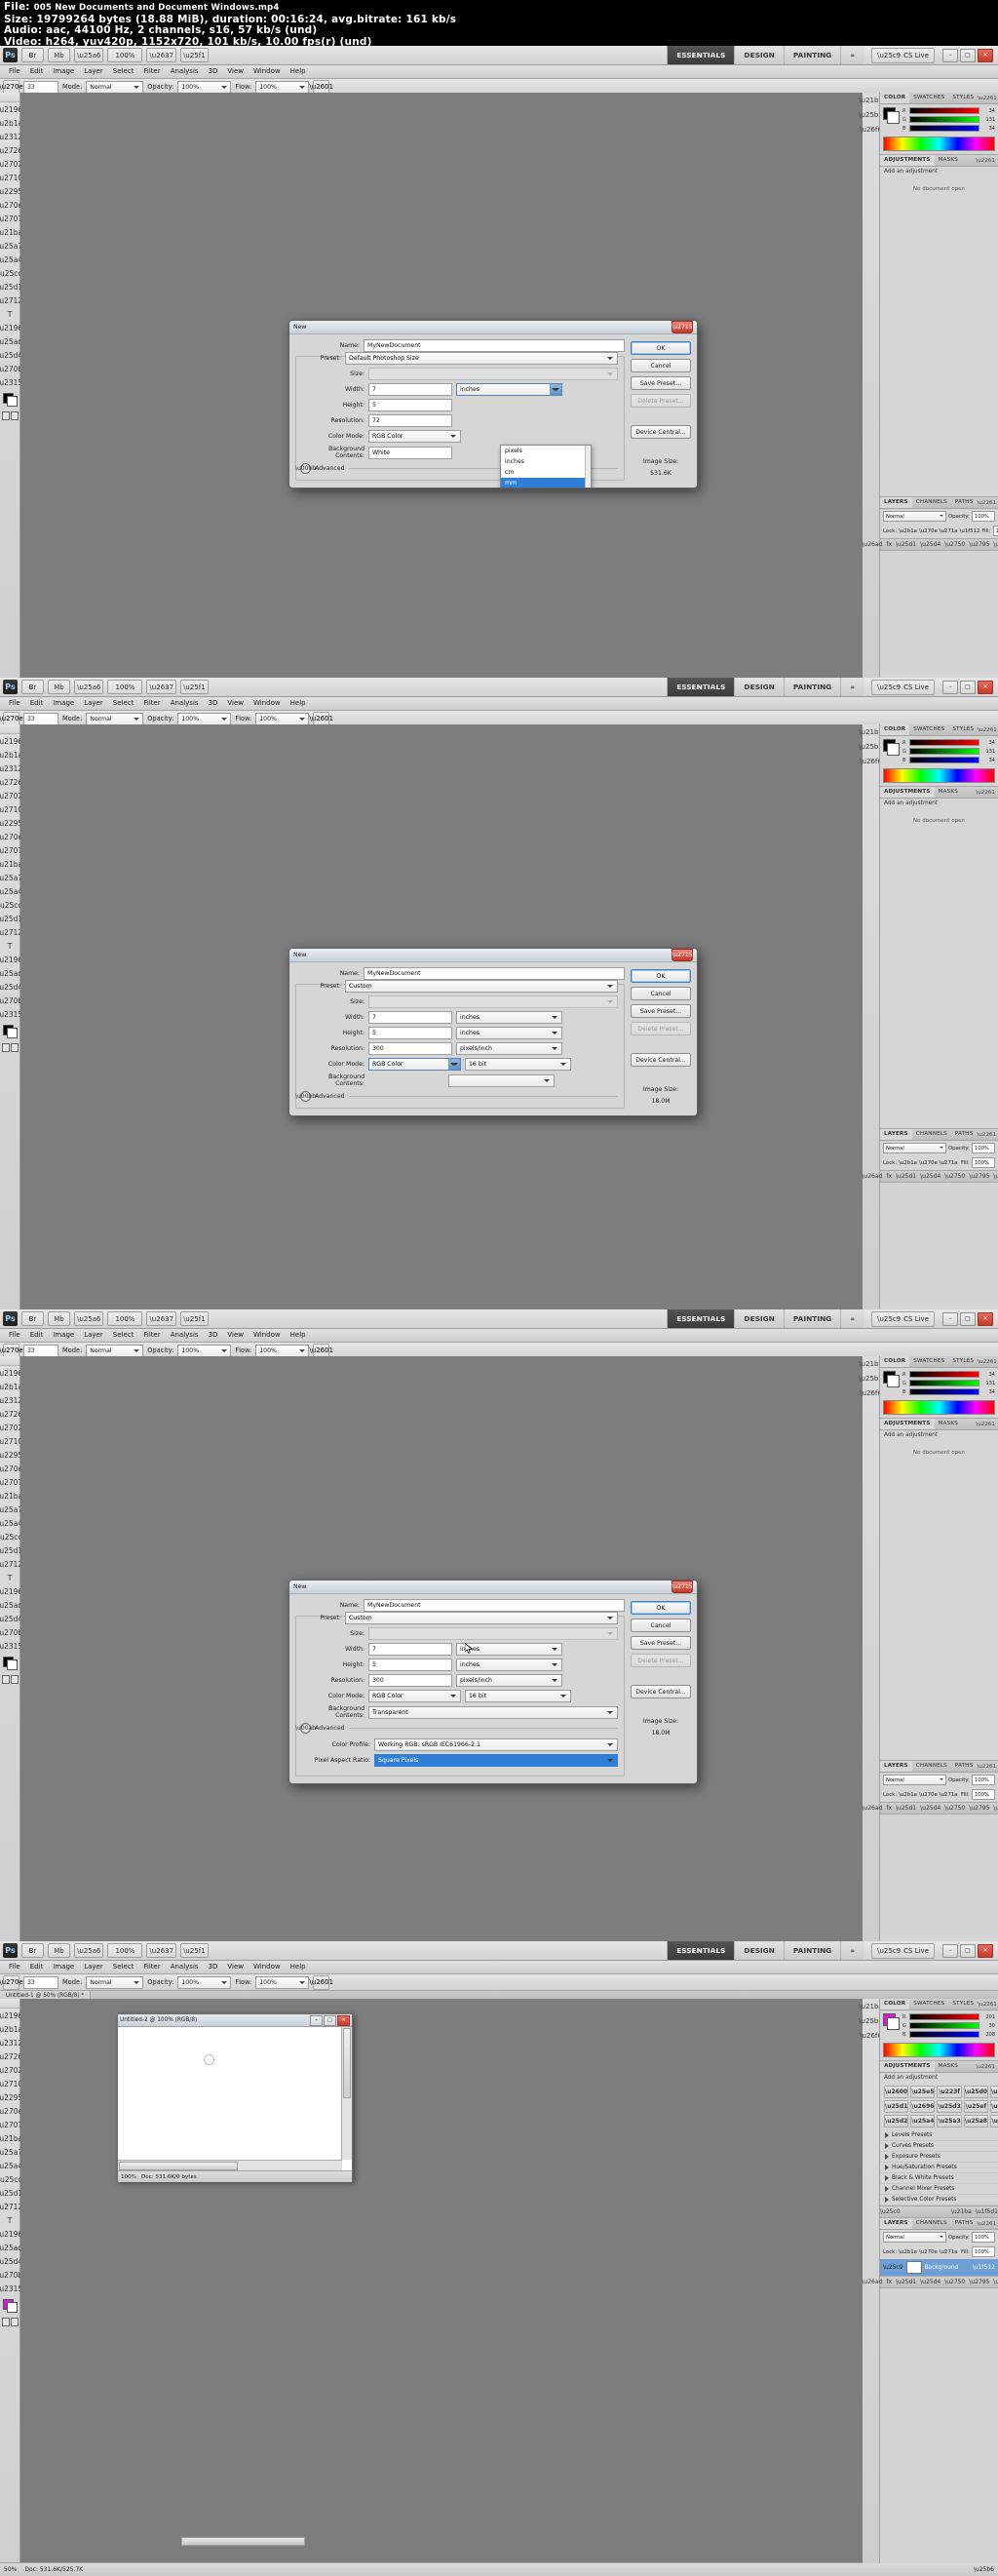 The width and height of the screenshot is (998, 2576). I want to click on menu-help-4: Help, so click(298, 1967).